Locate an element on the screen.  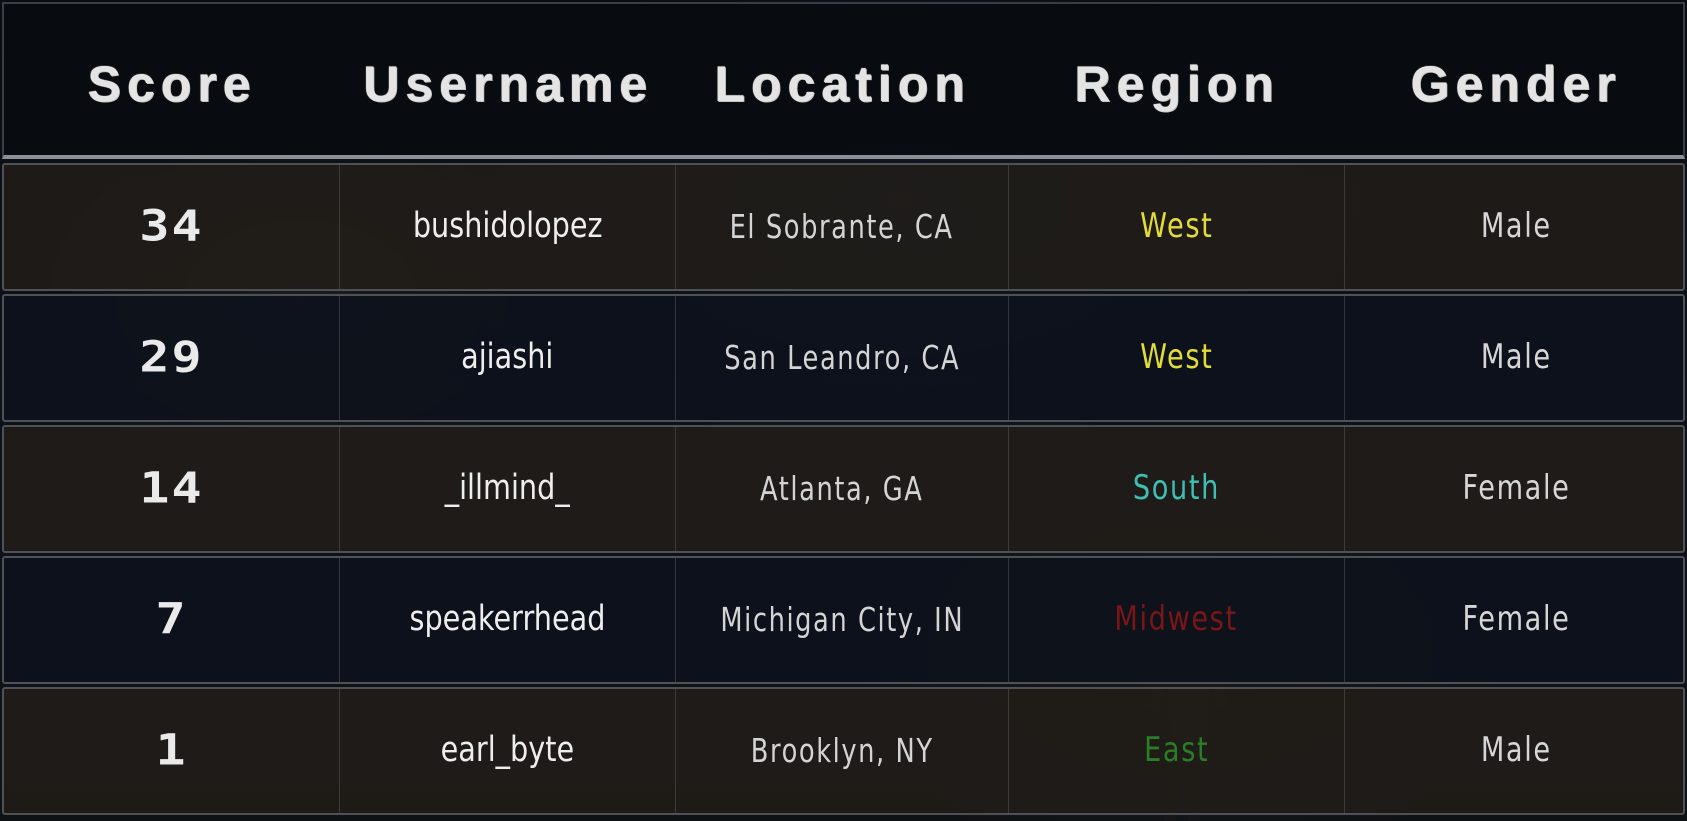
location-value: Michigan City, IN is located at coordinates (842, 619).